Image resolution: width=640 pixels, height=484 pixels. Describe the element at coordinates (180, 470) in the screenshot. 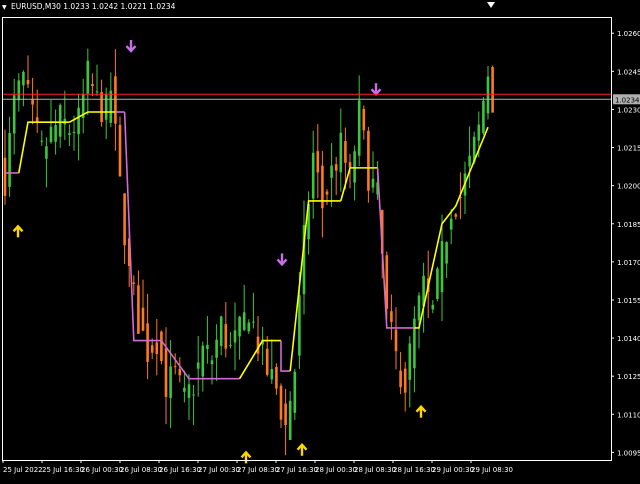

I see `x-tick-label: 26 Jul 16:30` at that location.